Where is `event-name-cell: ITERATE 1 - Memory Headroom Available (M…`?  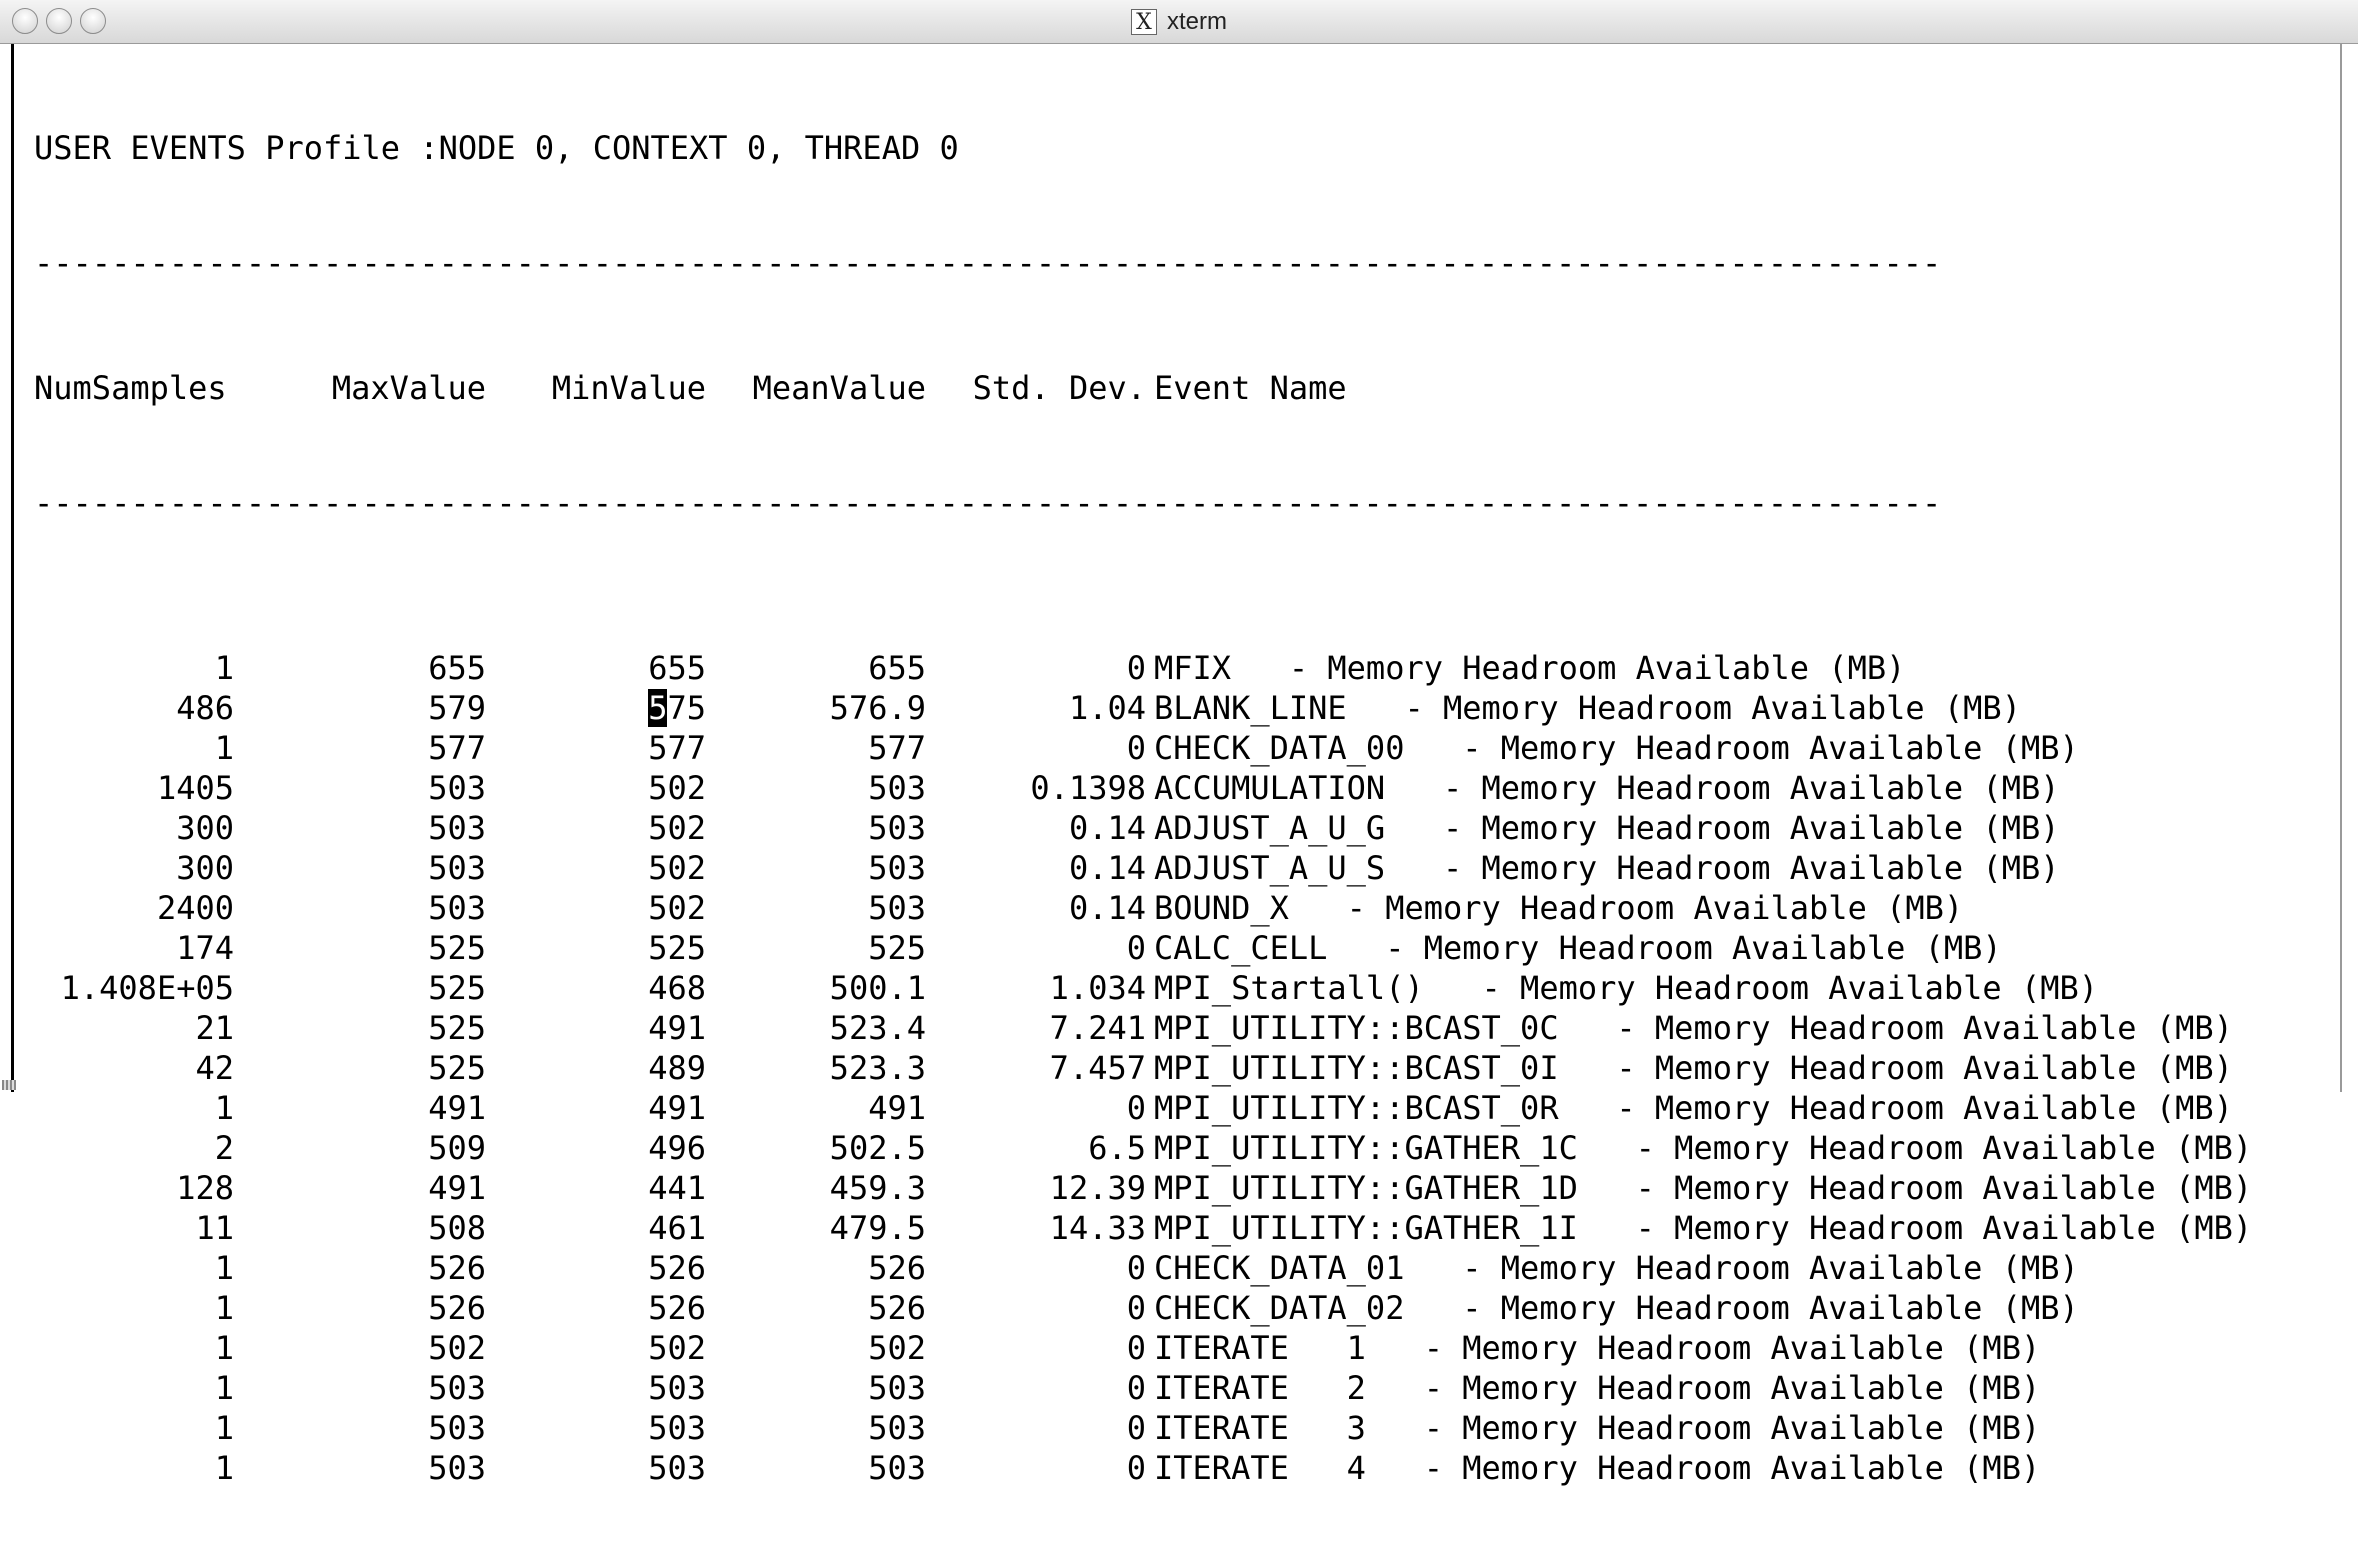 event-name-cell: ITERATE 1 - Memory Headroom Available (M… is located at coordinates (1597, 1348).